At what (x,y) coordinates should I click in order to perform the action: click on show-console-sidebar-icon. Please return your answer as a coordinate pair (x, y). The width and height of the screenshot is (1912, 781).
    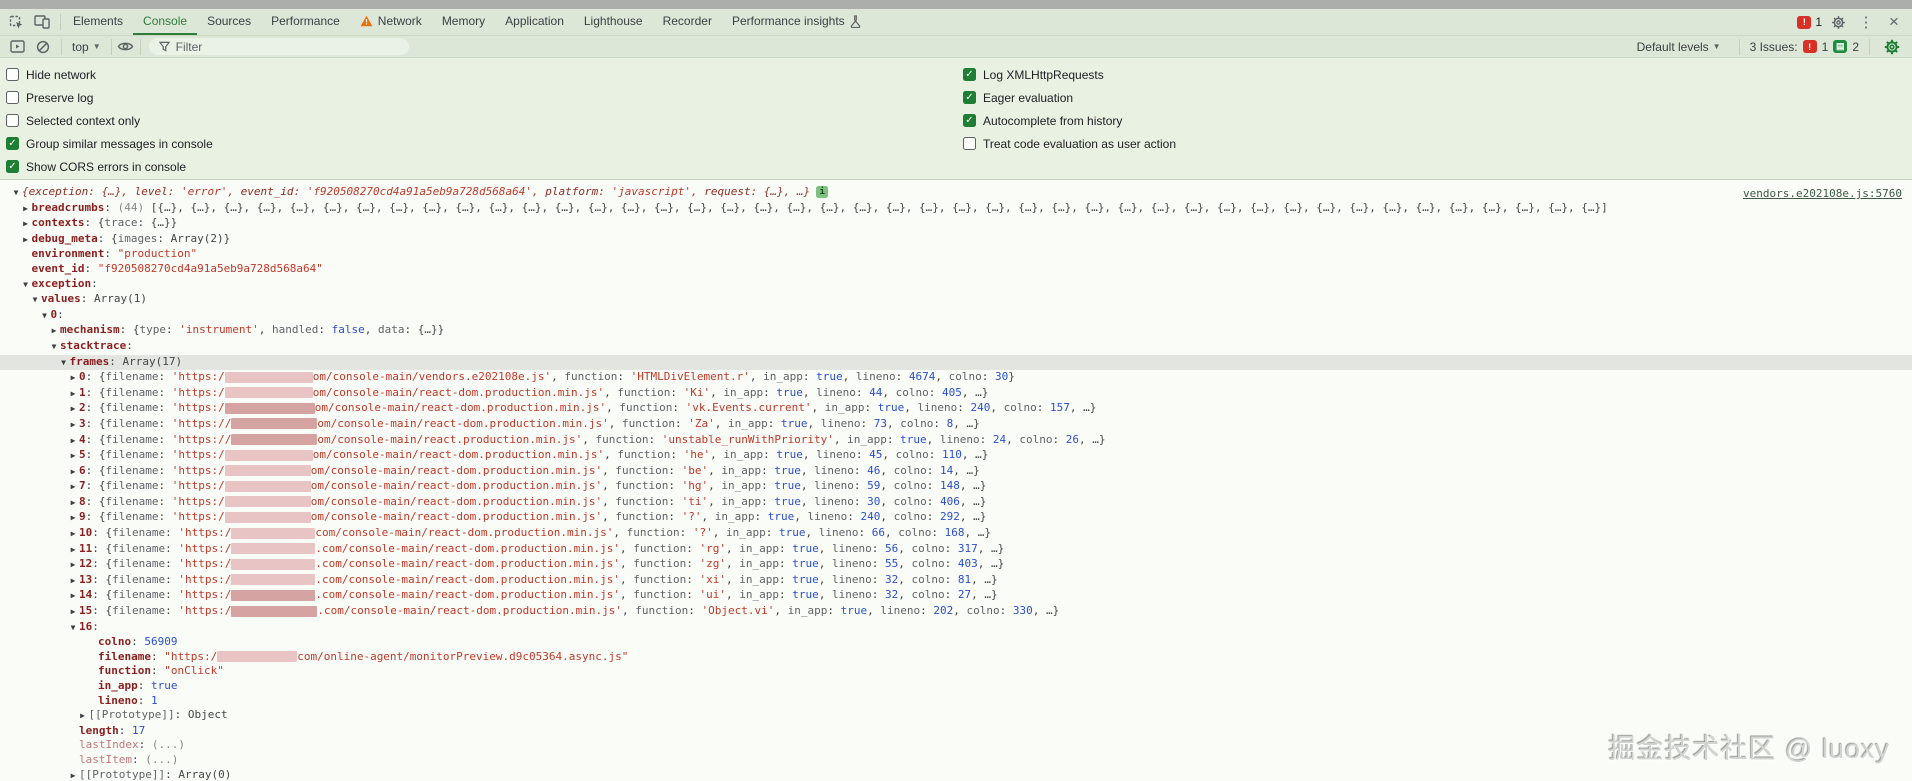
    Looking at the image, I should click on (17, 47).